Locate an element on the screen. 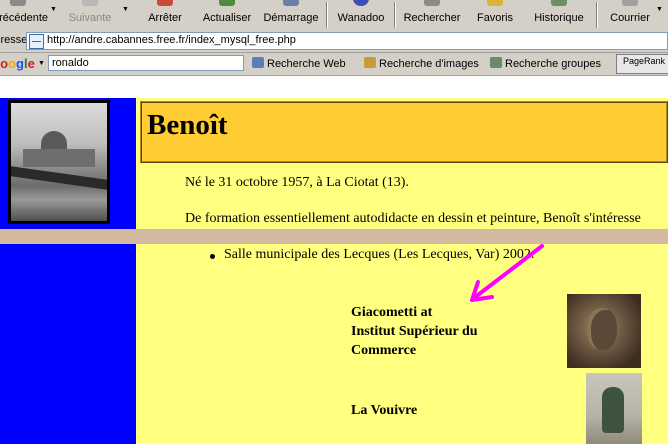  web-search-label: Recherche Web is located at coordinates (306, 64).